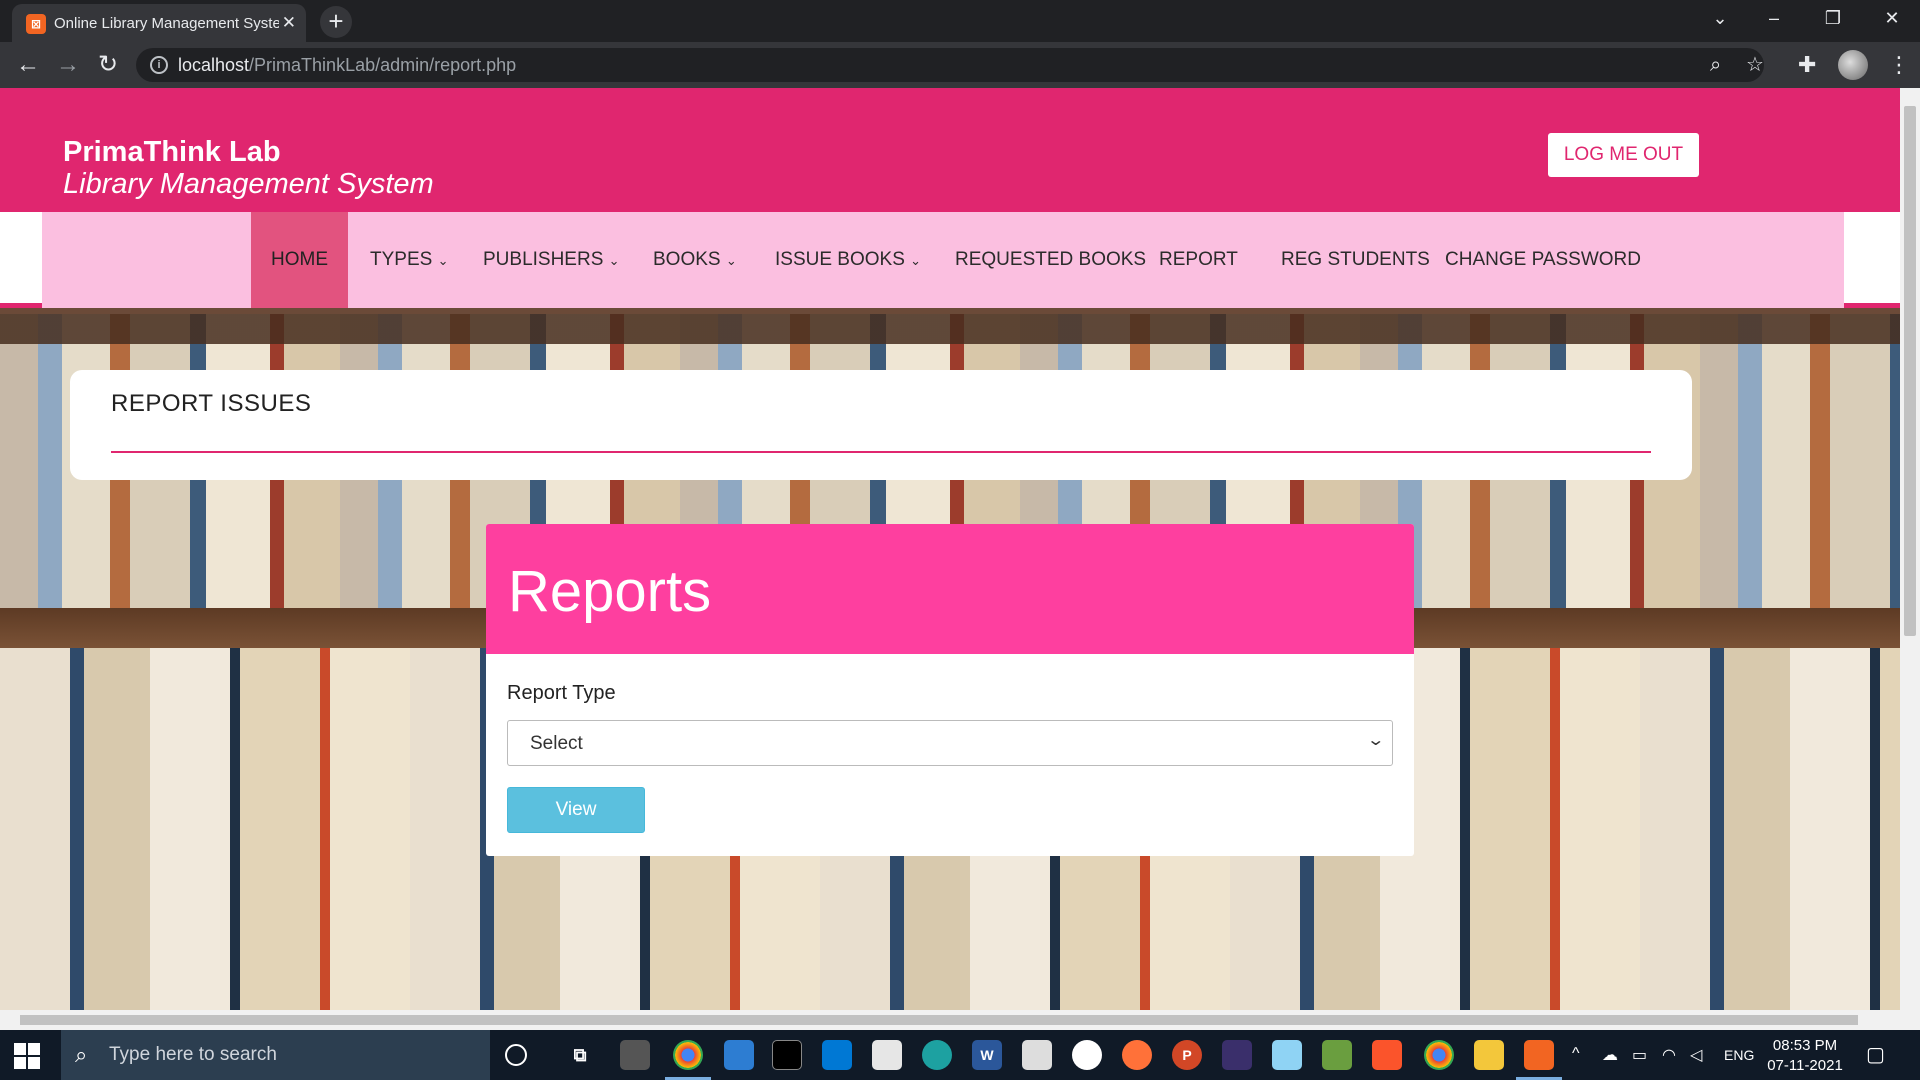 The height and width of the screenshot is (1080, 1920). What do you see at coordinates (401, 259) in the screenshot?
I see `nav-types-label: TYPES` at bounding box center [401, 259].